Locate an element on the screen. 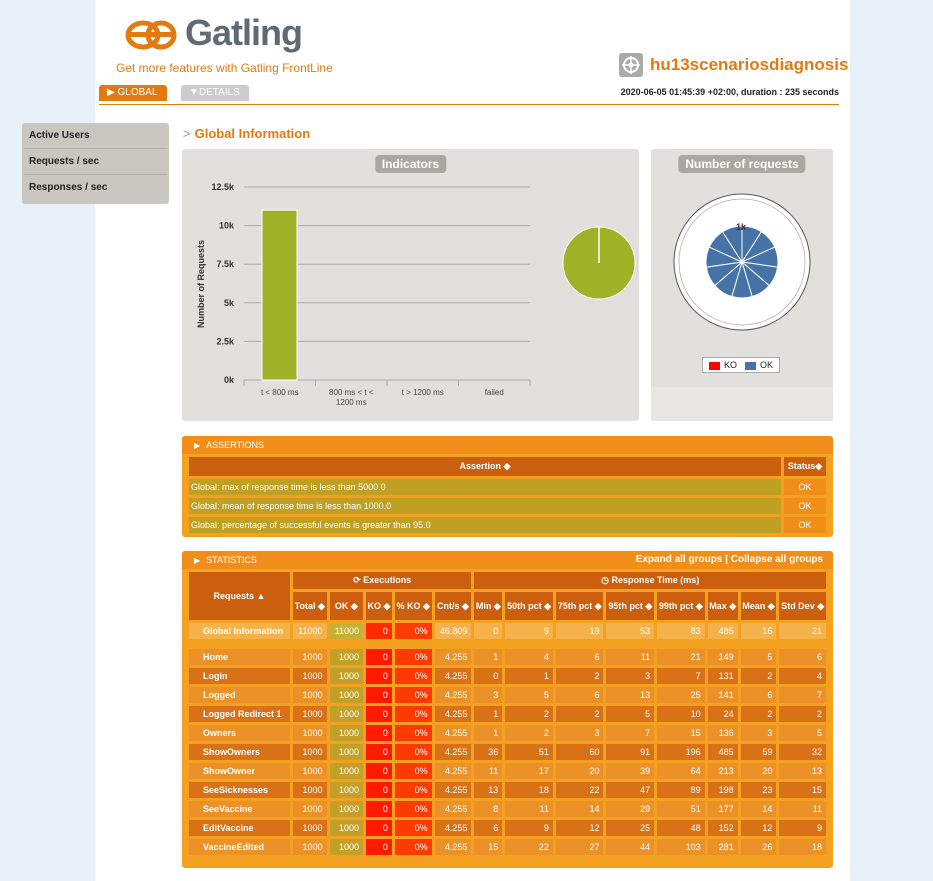 The image size is (933, 881). stat-cell: 177 is located at coordinates (722, 809).